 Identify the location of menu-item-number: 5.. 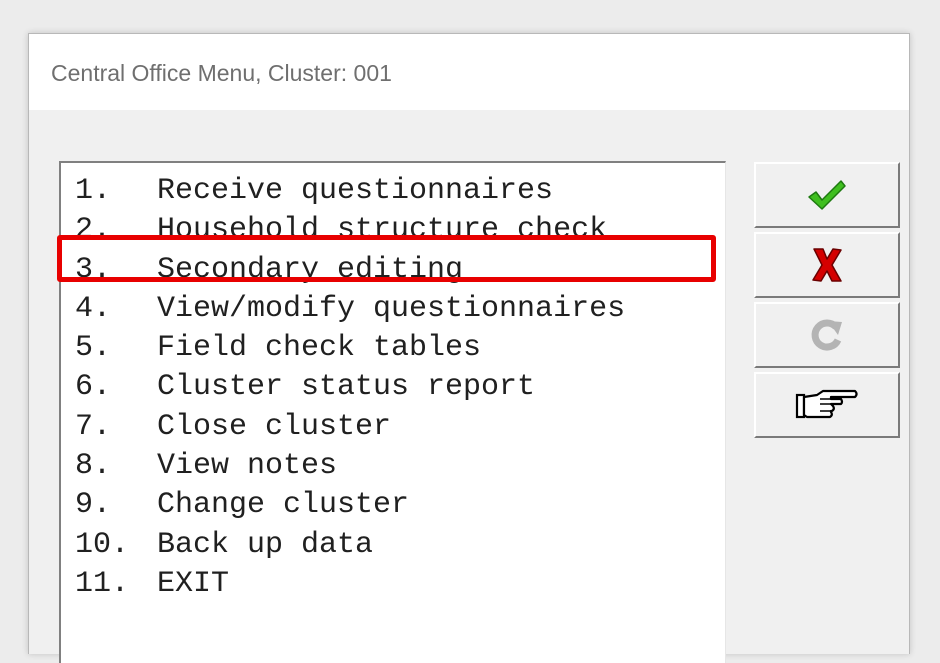
(93, 348).